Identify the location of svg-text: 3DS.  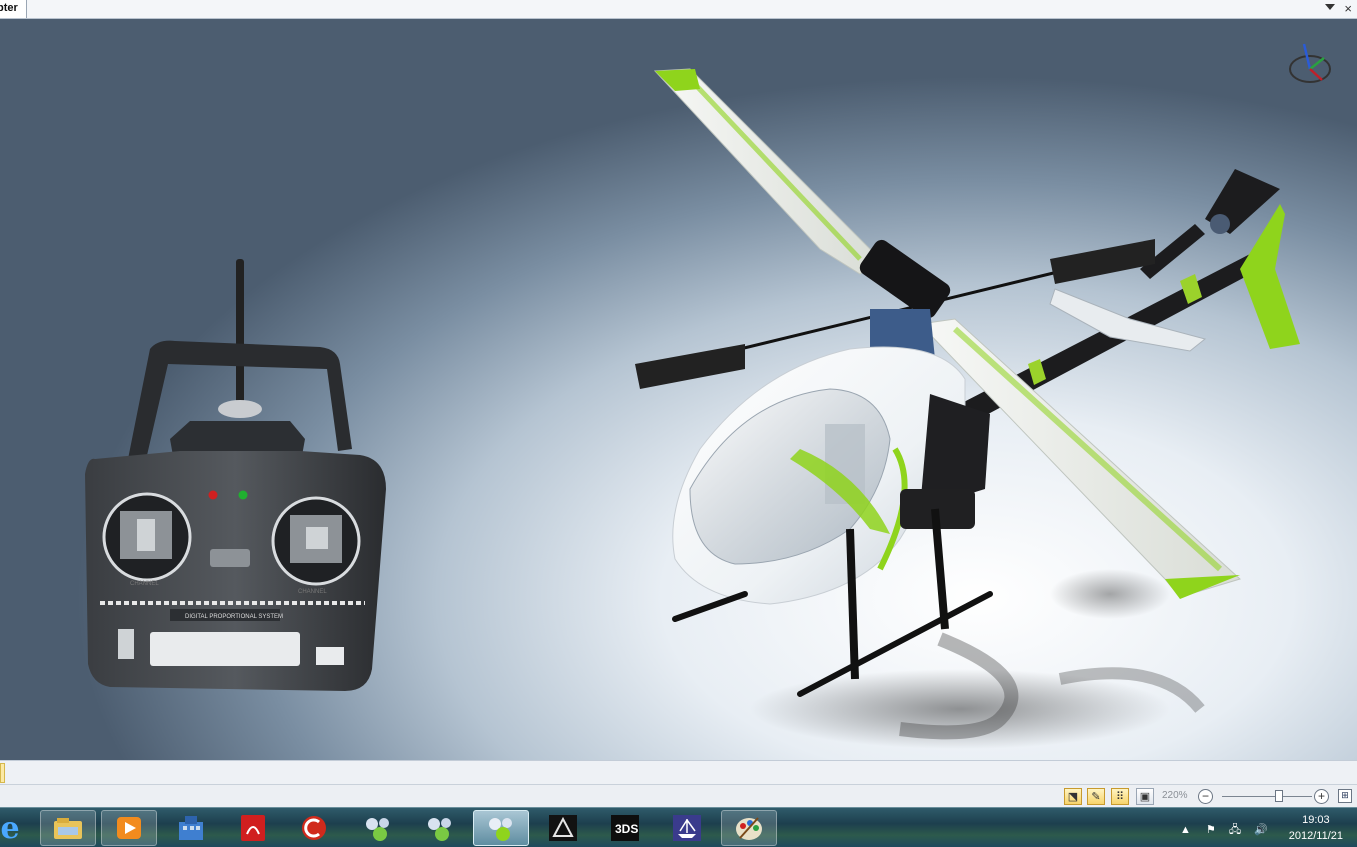
(626, 829).